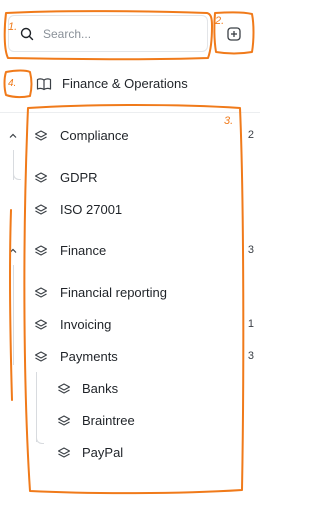 The image size is (320, 522). Describe the element at coordinates (130, 453) in the screenshot. I see `tree-item-paypal: PayPal` at that location.